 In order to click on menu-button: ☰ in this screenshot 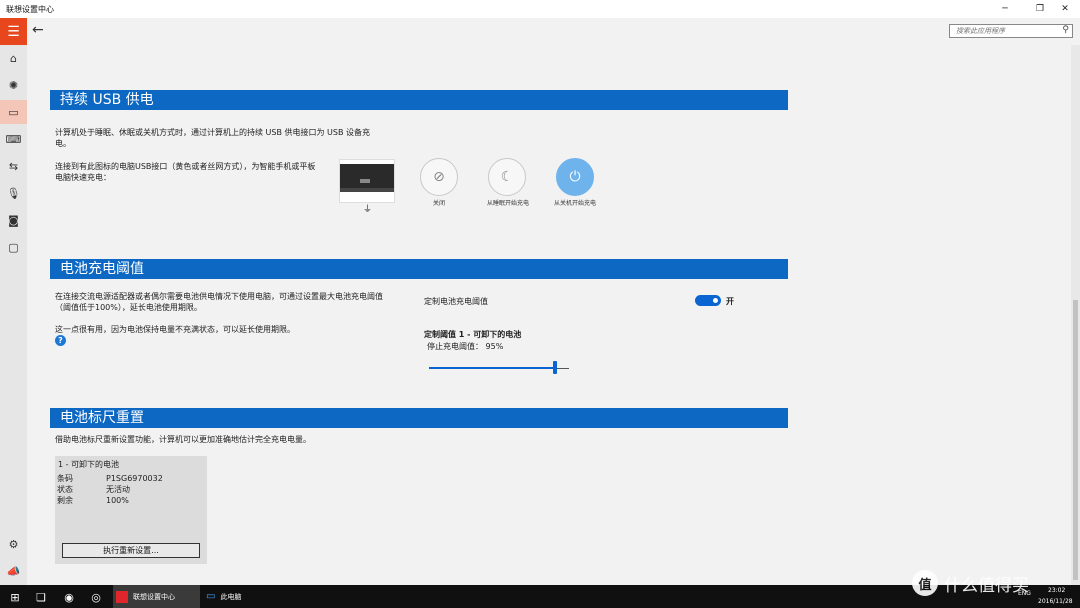, I will do `click(13, 31)`.